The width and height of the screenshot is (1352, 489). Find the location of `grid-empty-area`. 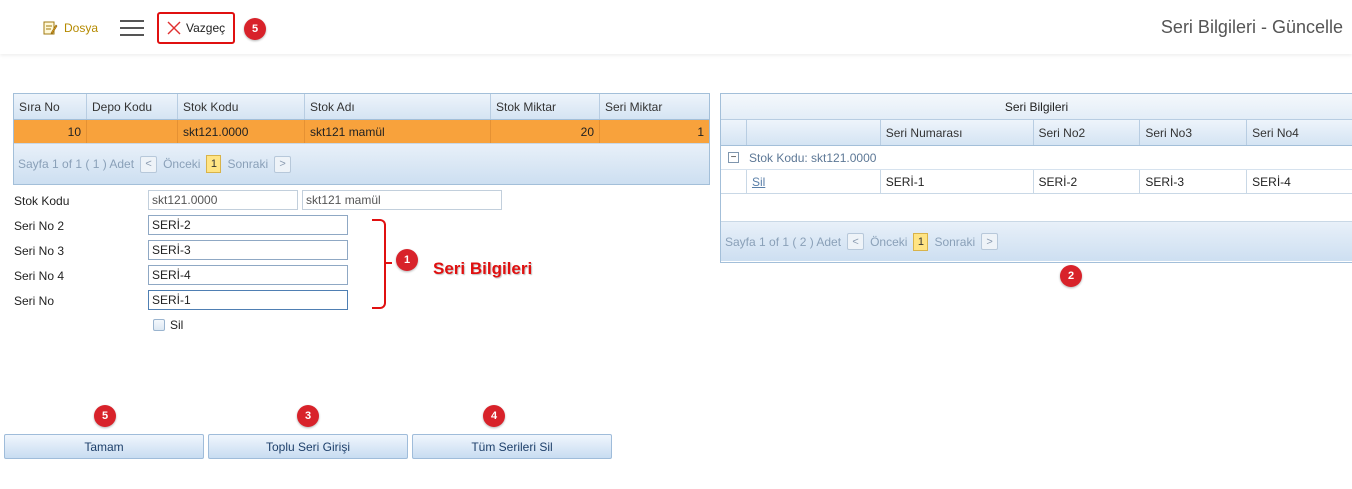

grid-empty-area is located at coordinates (1036, 208).